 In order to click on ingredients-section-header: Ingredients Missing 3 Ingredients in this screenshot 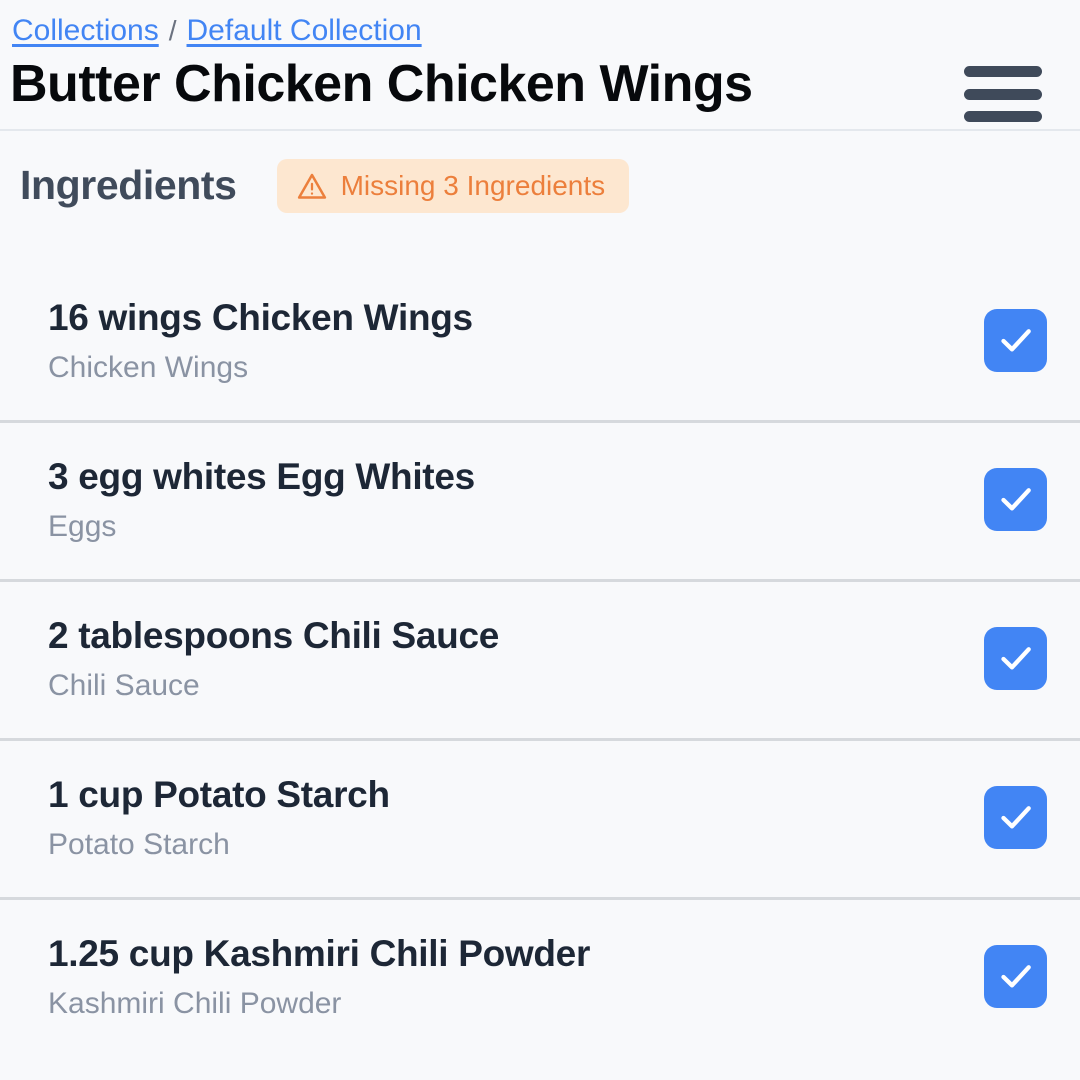, I will do `click(540, 172)`.